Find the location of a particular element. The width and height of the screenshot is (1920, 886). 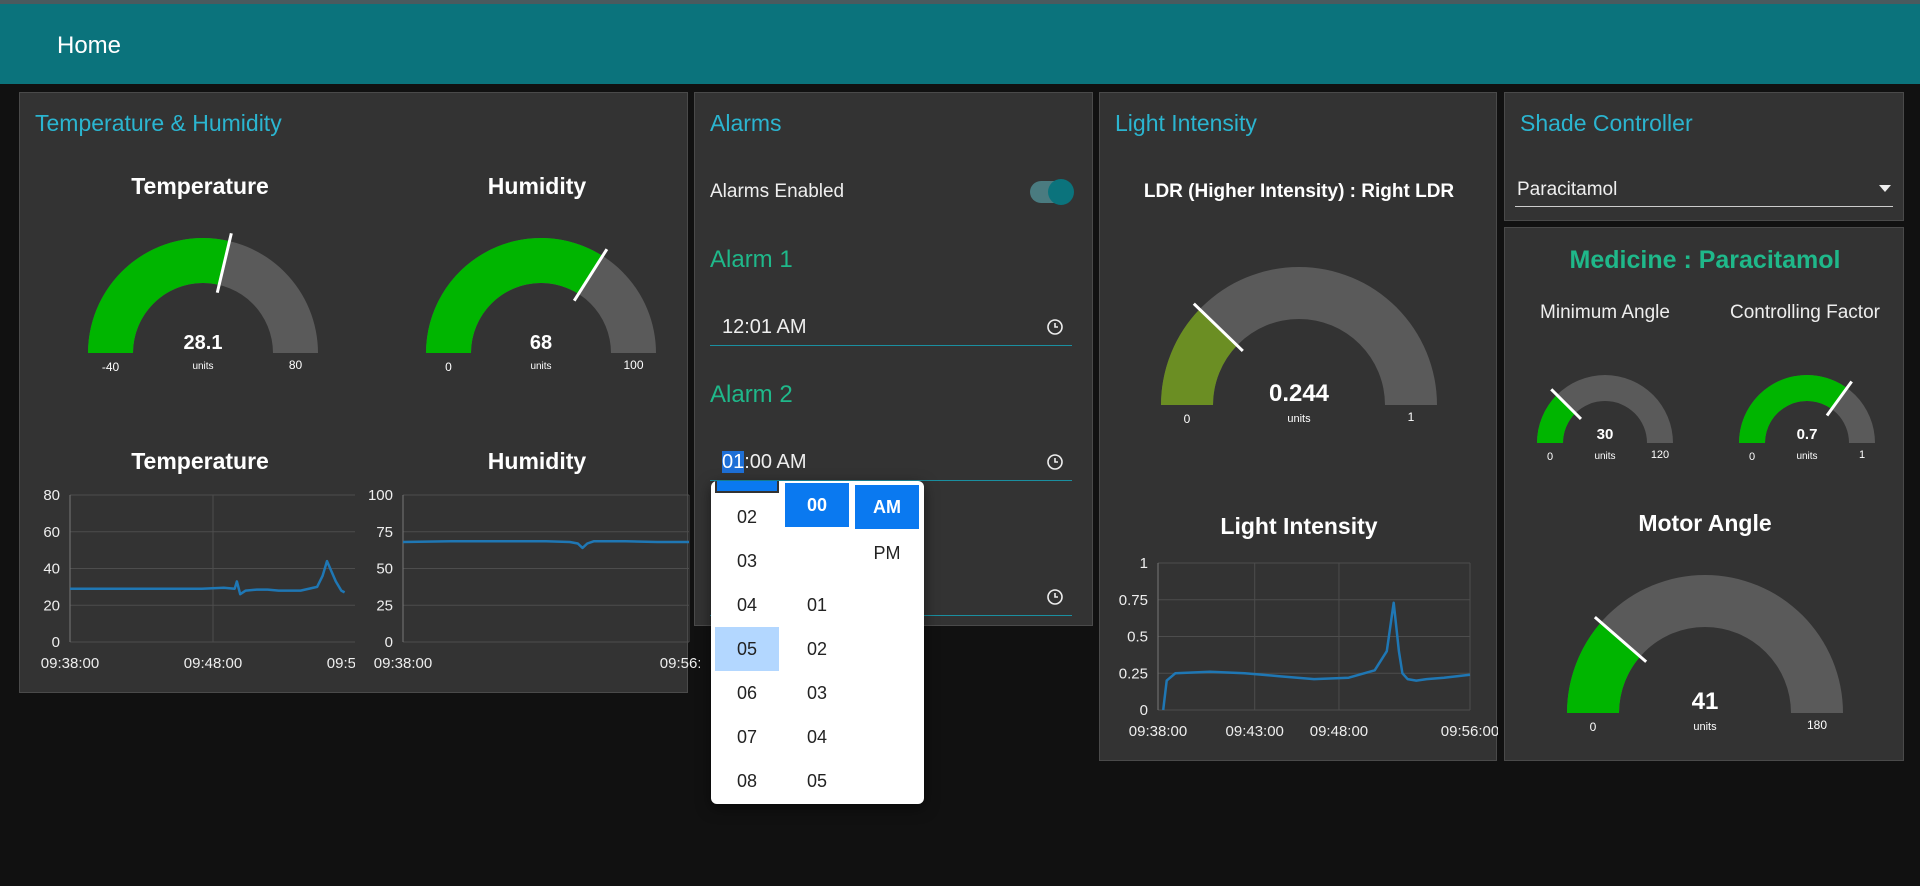

minute-column: 00 01 02 03 04 05 is located at coordinates (817, 642).